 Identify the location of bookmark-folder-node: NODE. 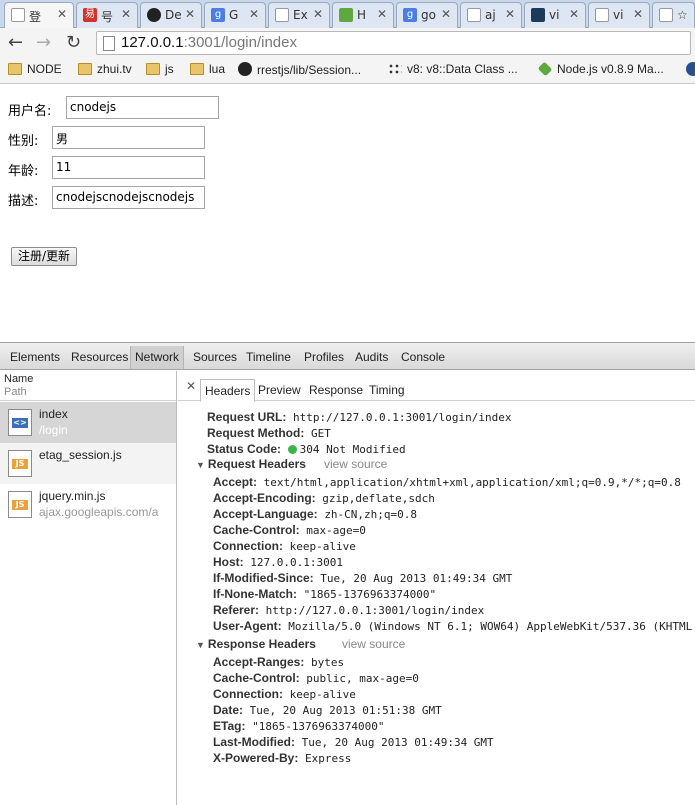
(35, 71).